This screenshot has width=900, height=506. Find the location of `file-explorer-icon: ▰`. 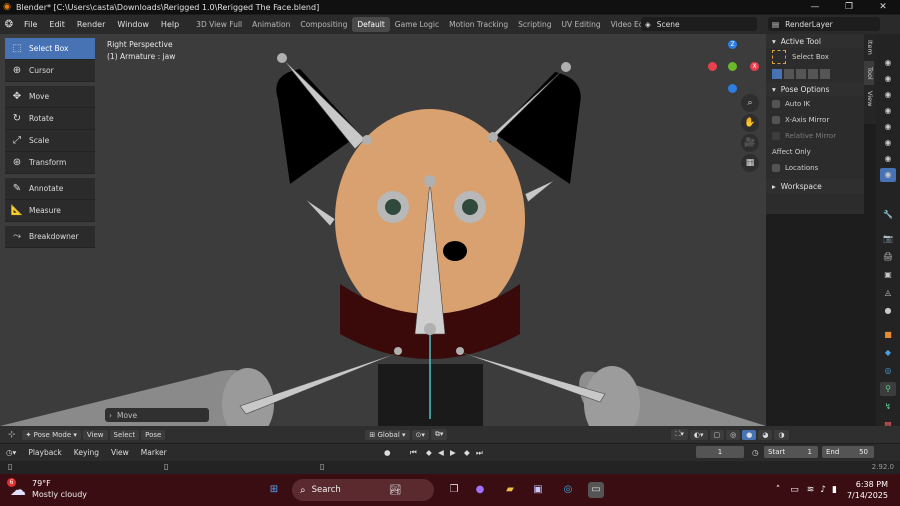

file-explorer-icon: ▰ is located at coordinates (510, 490).